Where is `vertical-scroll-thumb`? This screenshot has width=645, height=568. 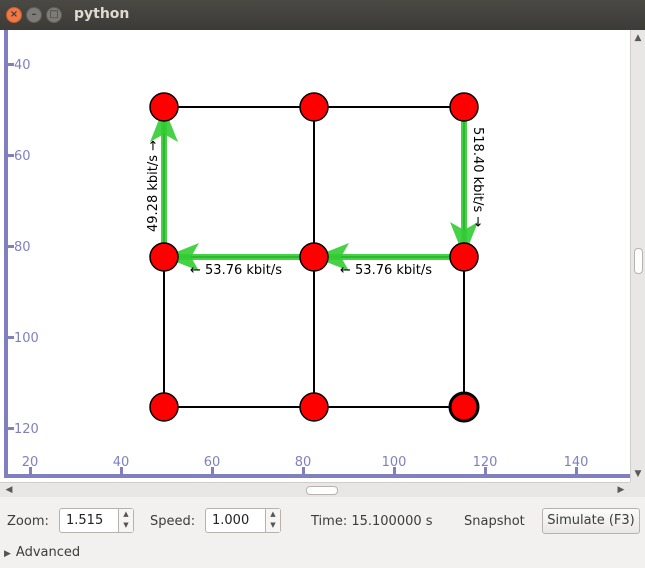
vertical-scroll-thumb is located at coordinates (638, 261).